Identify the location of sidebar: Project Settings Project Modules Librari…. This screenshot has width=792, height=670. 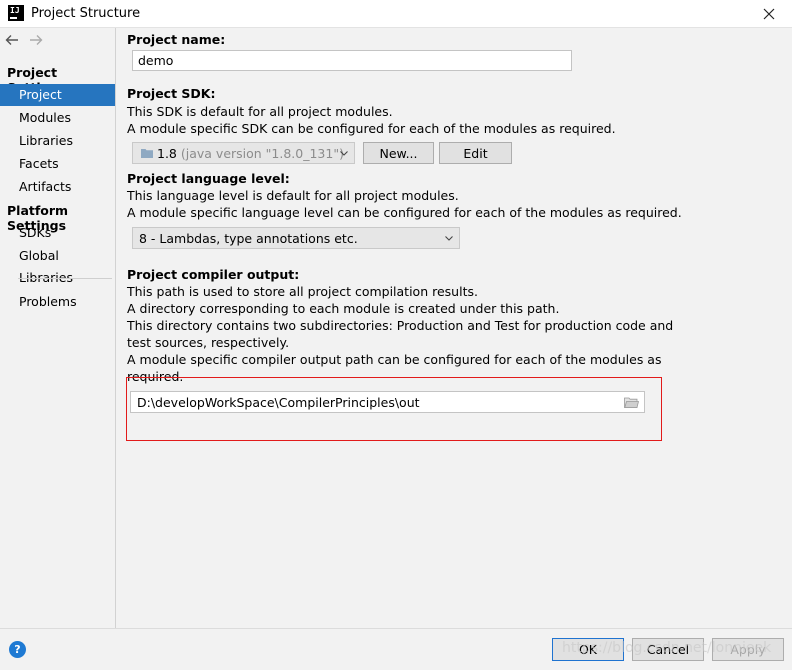
(58, 328).